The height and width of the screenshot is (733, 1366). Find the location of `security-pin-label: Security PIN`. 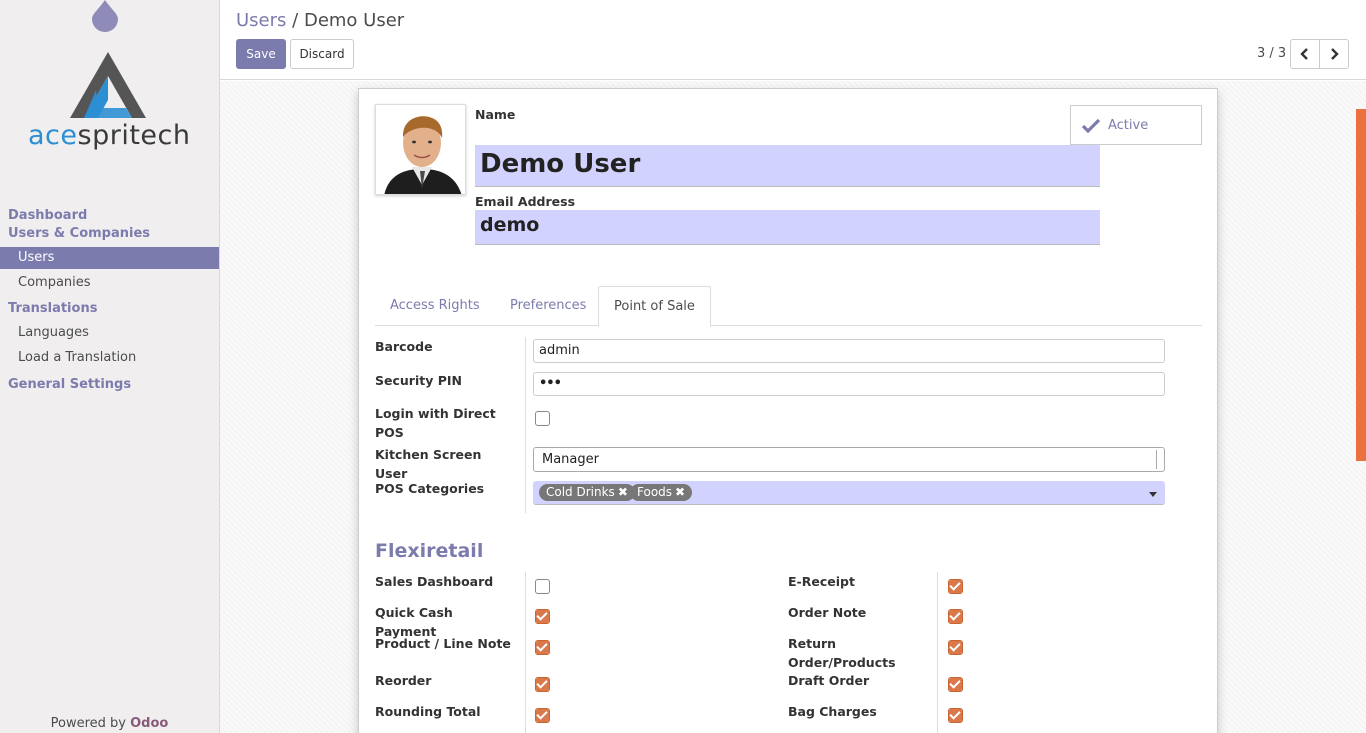

security-pin-label: Security PIN is located at coordinates (418, 380).